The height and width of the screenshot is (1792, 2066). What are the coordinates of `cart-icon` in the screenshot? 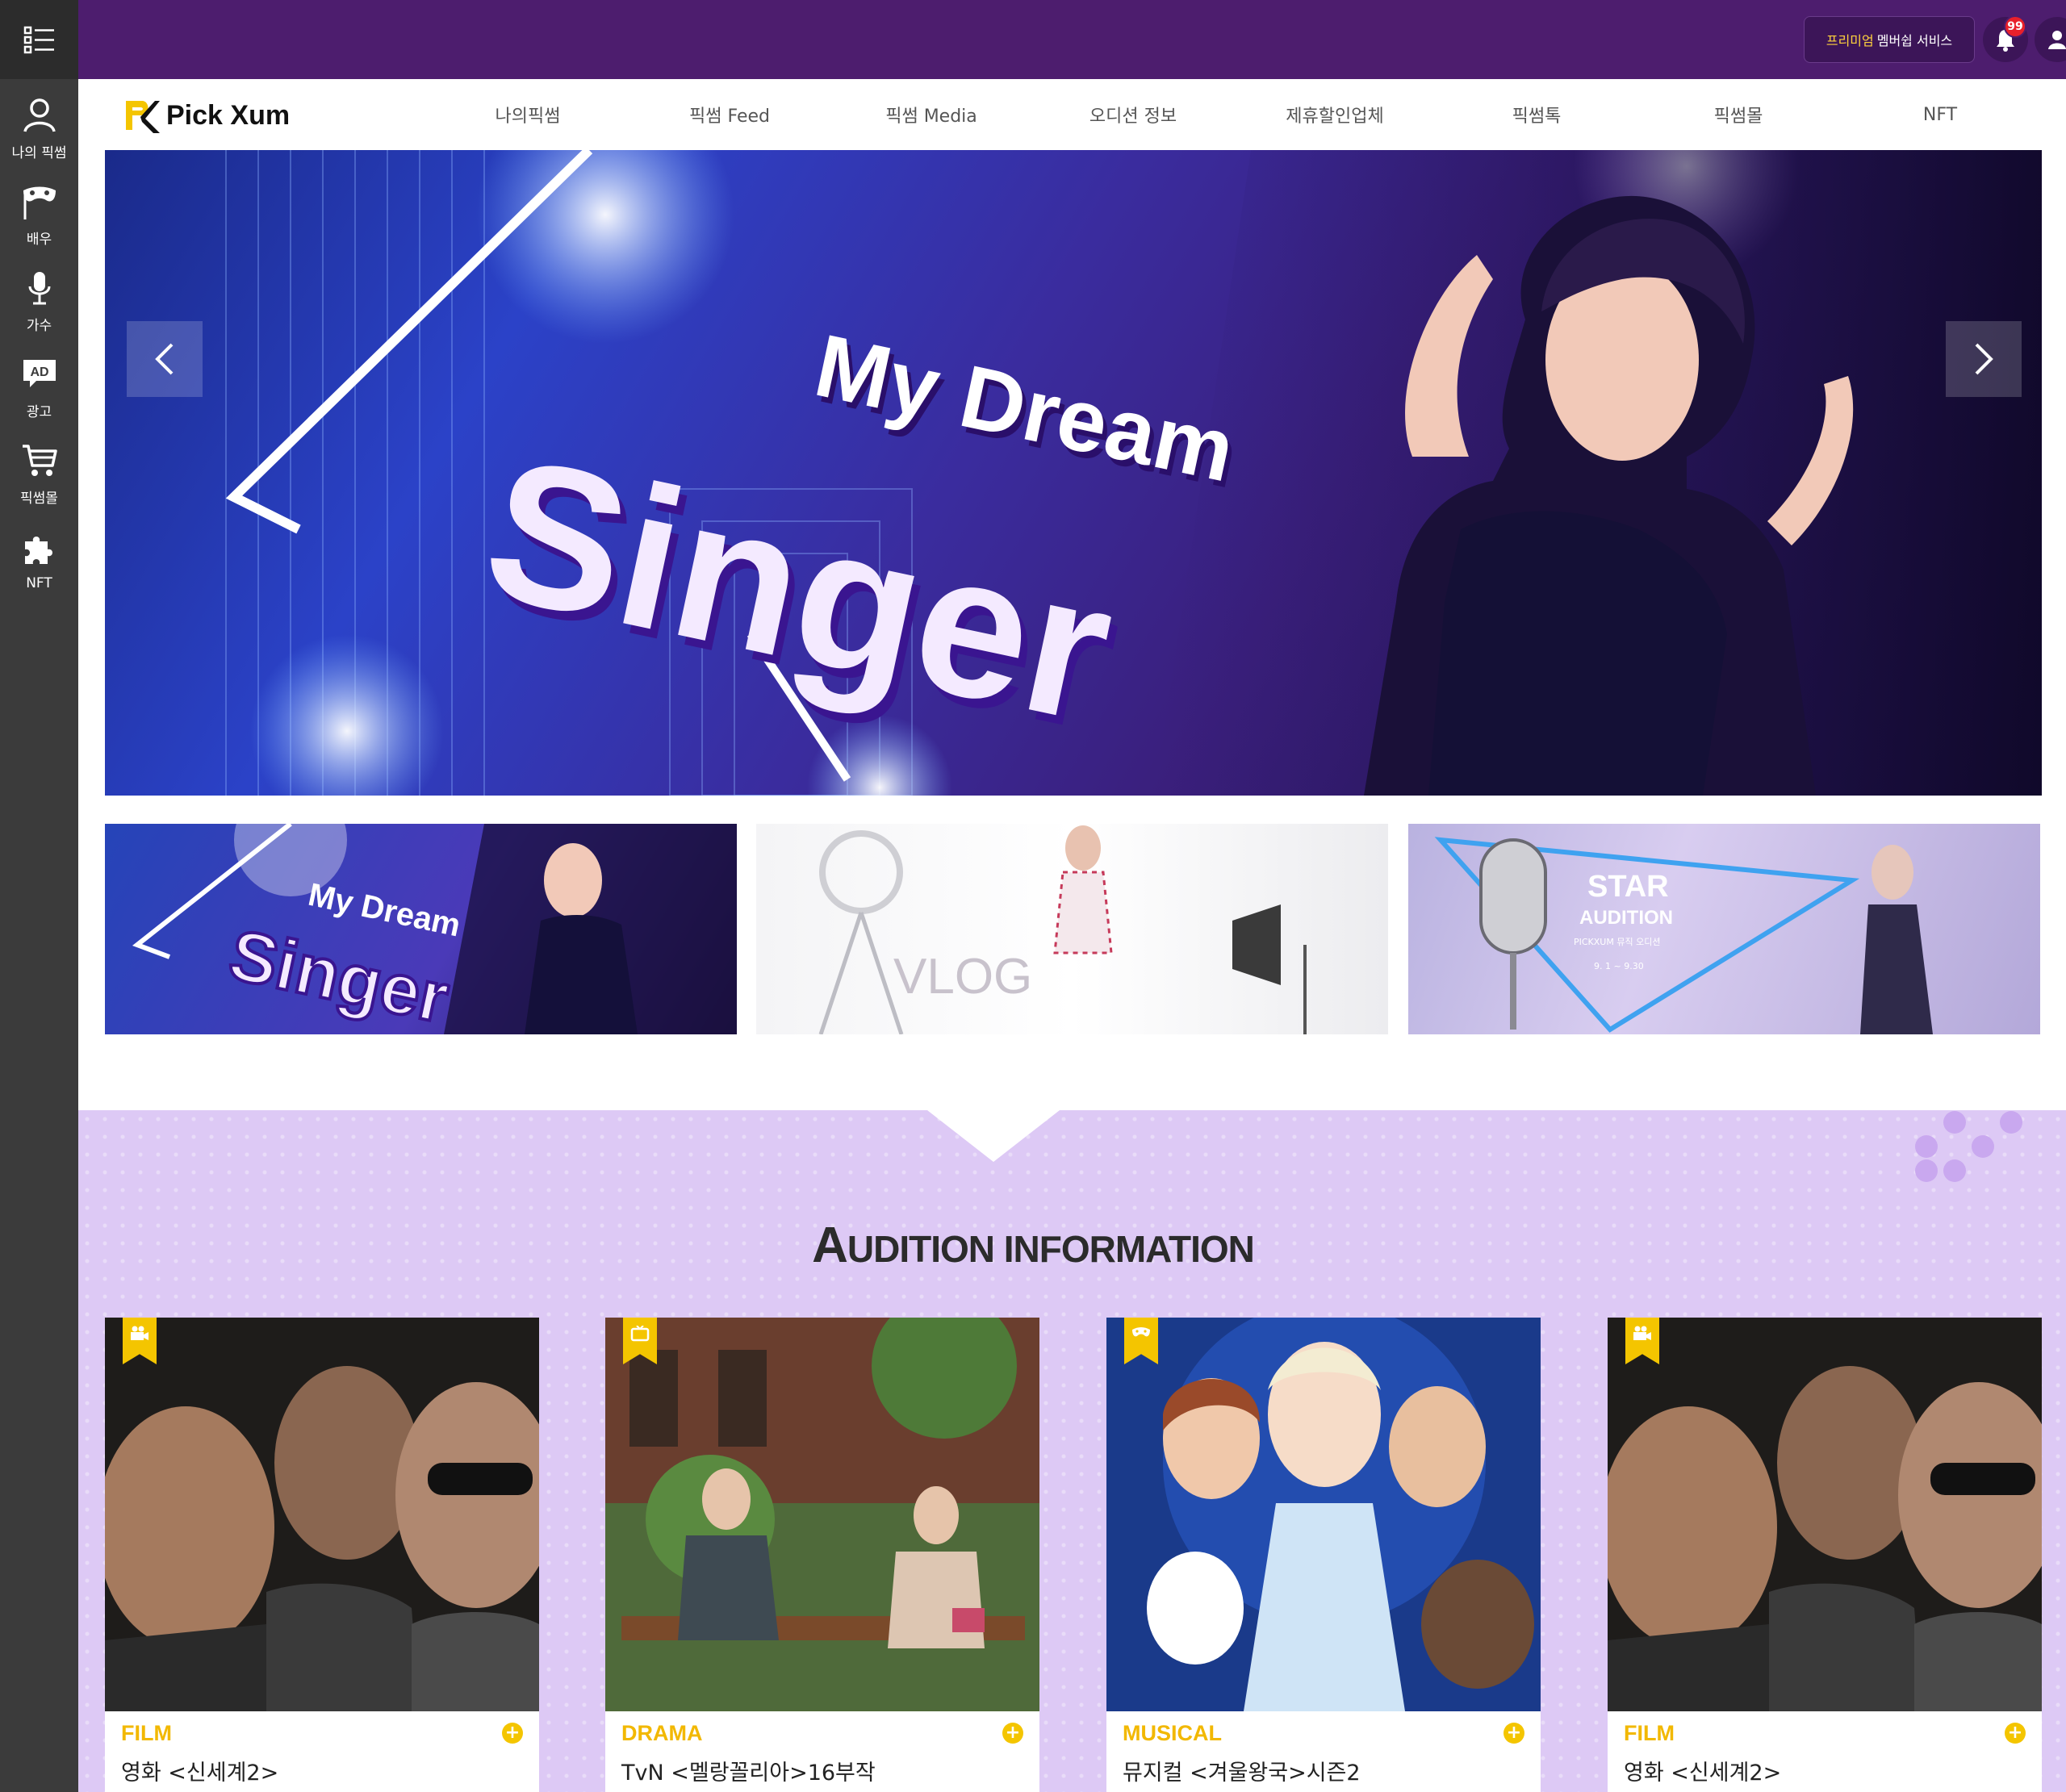 It's located at (39, 460).